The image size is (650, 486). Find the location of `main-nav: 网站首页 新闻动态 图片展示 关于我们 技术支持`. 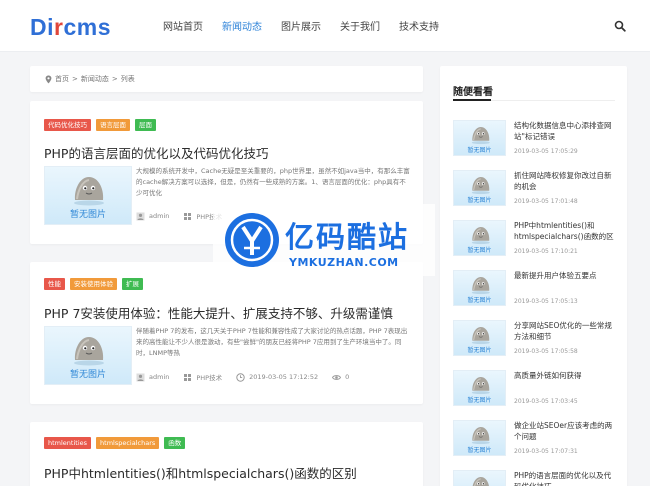

main-nav: 网站首页 新闻动态 图片展示 关于我们 技术支持 is located at coordinates (310, 25).